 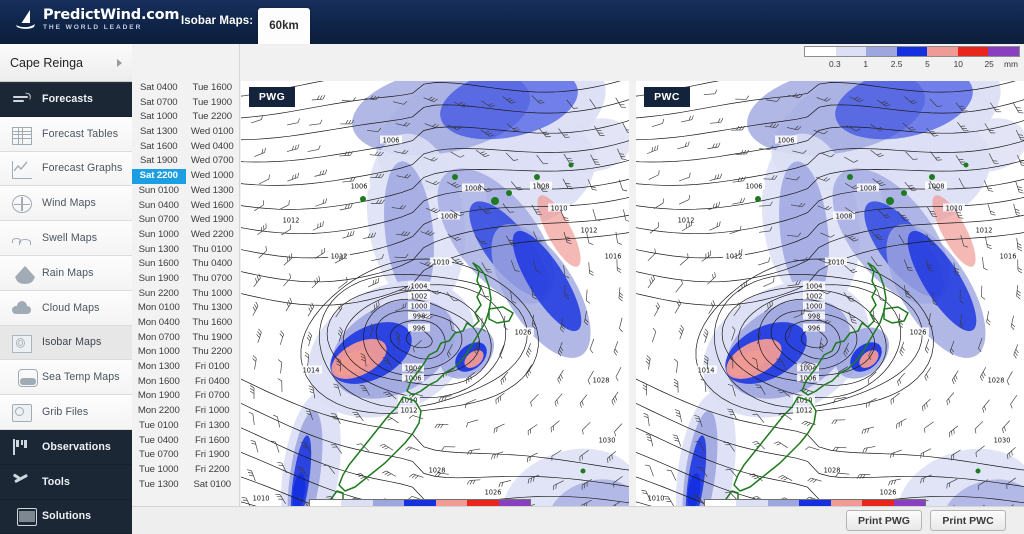 What do you see at coordinates (159, 308) in the screenshot?
I see `timestep-cell: Mon 0100` at bounding box center [159, 308].